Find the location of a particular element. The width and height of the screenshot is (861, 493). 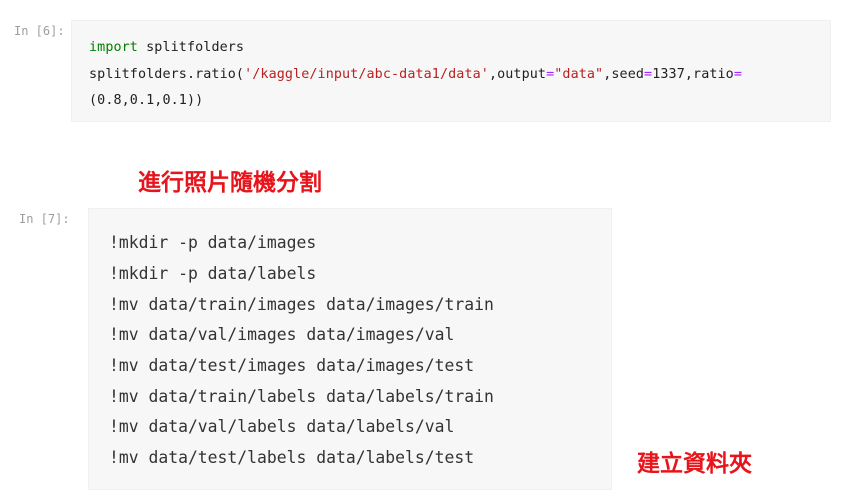

code-line-import: import splitfolders is located at coordinates (166, 47).